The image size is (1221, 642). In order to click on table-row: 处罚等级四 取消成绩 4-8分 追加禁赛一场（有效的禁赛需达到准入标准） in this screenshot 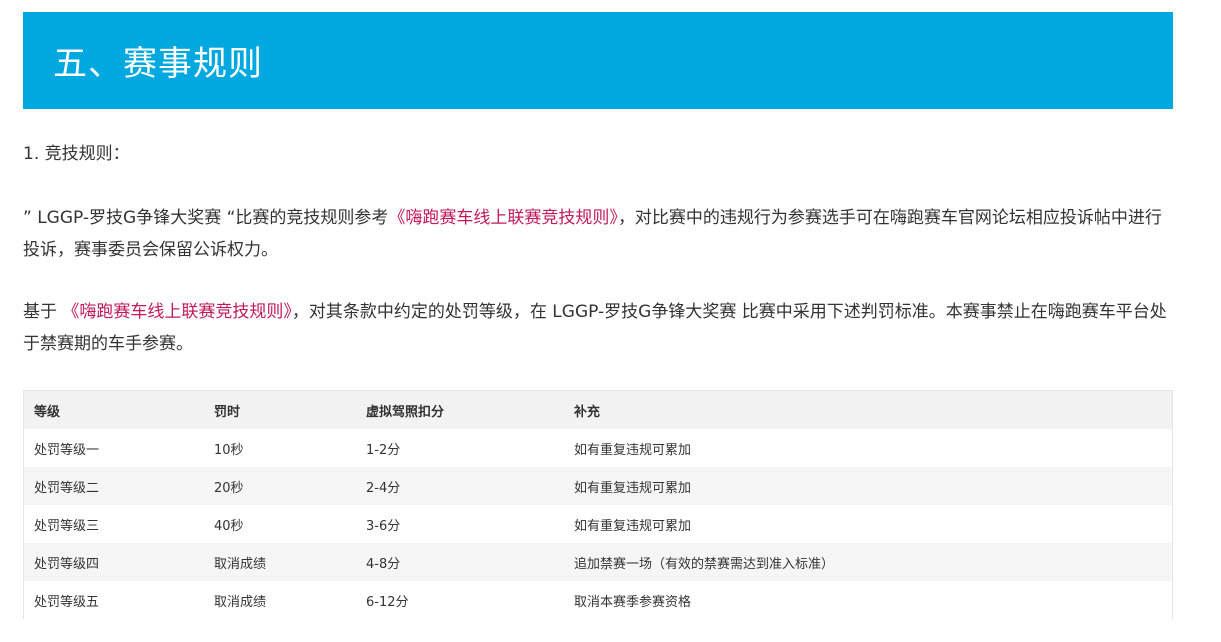, I will do `click(598, 562)`.